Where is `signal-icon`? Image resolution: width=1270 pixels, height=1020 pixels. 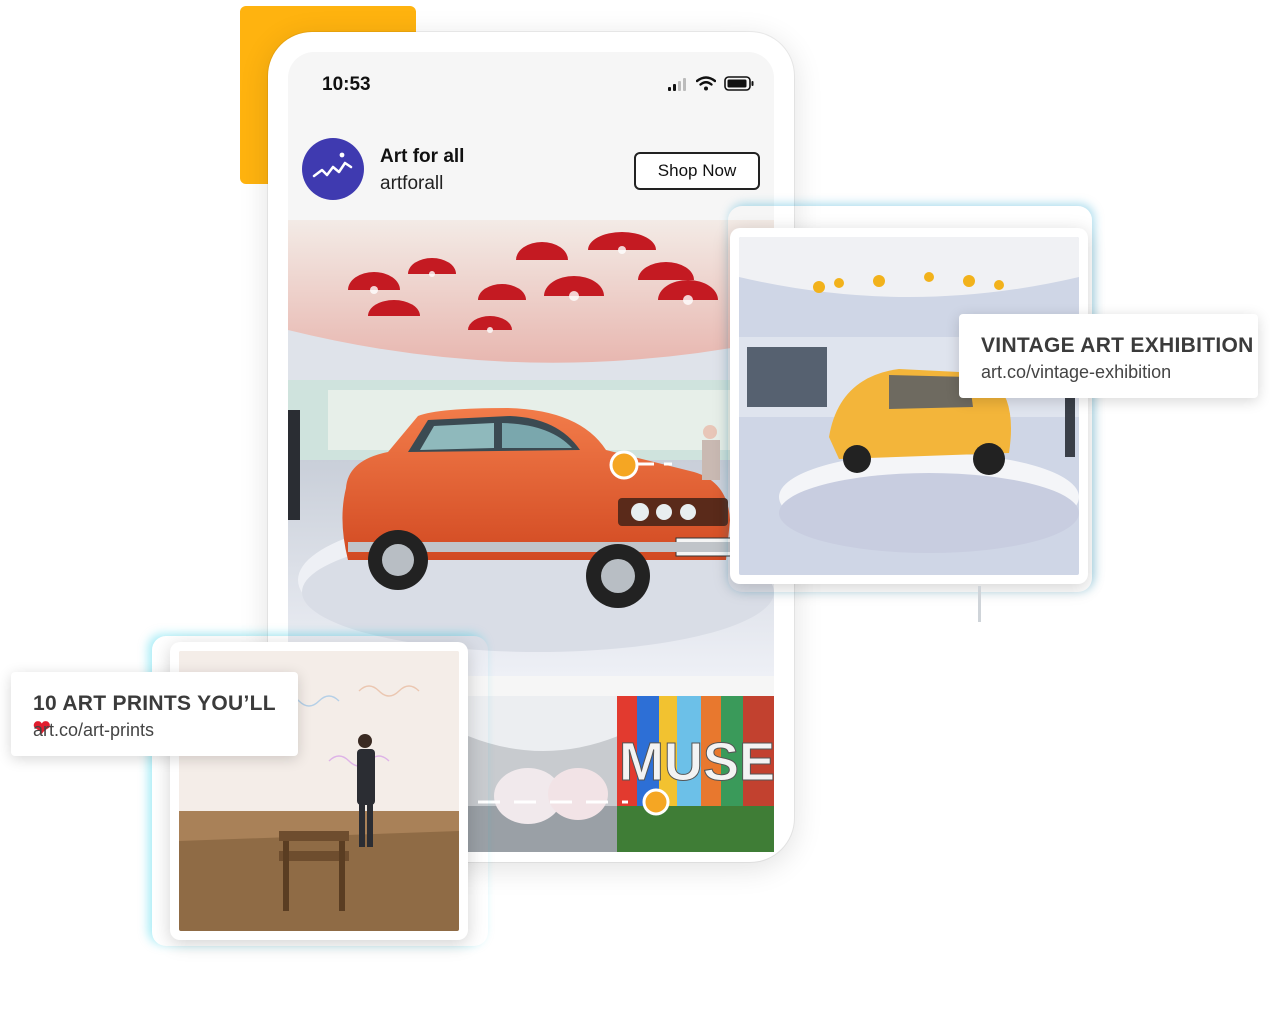 signal-icon is located at coordinates (678, 86).